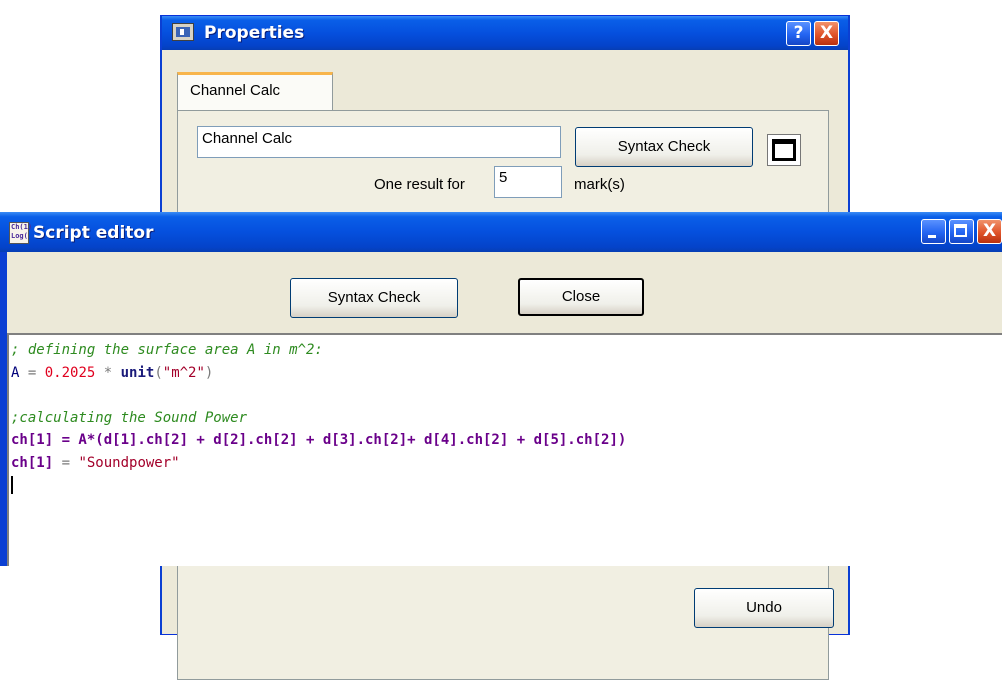  I want to click on minimize-icon, so click(933, 231).